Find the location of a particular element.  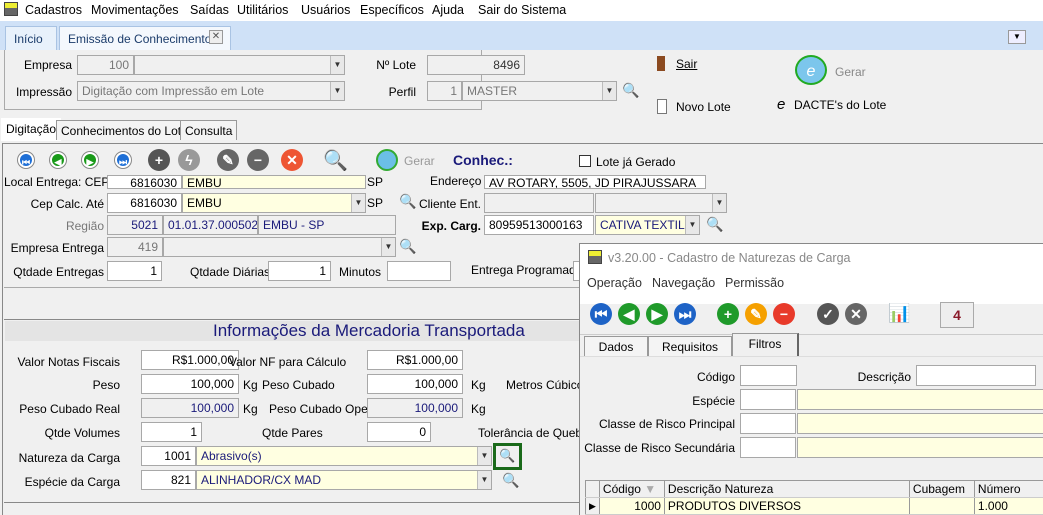

local-cidade-select: EMBU is located at coordinates (274, 182).